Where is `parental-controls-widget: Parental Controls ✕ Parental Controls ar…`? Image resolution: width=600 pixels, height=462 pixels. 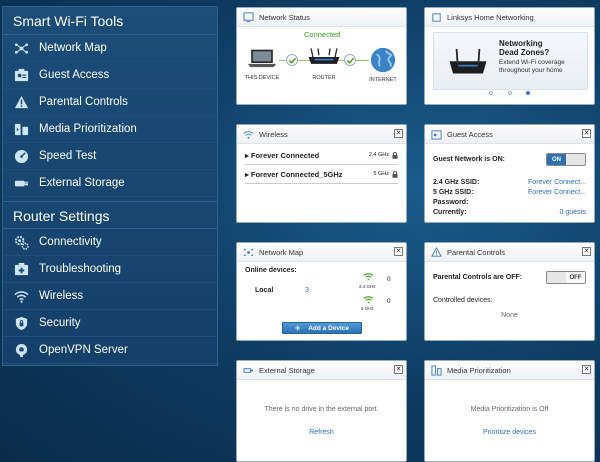 parental-controls-widget: Parental Controls ✕ Parental Controls ar… is located at coordinates (509, 291).